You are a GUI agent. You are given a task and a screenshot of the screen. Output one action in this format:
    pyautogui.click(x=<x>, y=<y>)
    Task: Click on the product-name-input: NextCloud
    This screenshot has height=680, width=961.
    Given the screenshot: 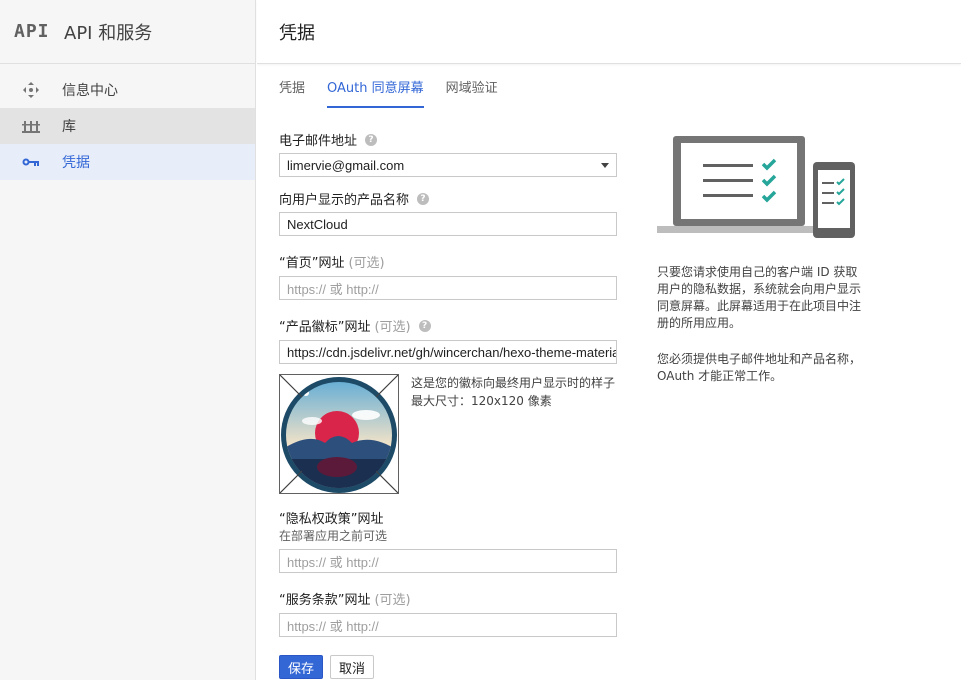 What is the action you would take?
    pyautogui.click(x=448, y=224)
    